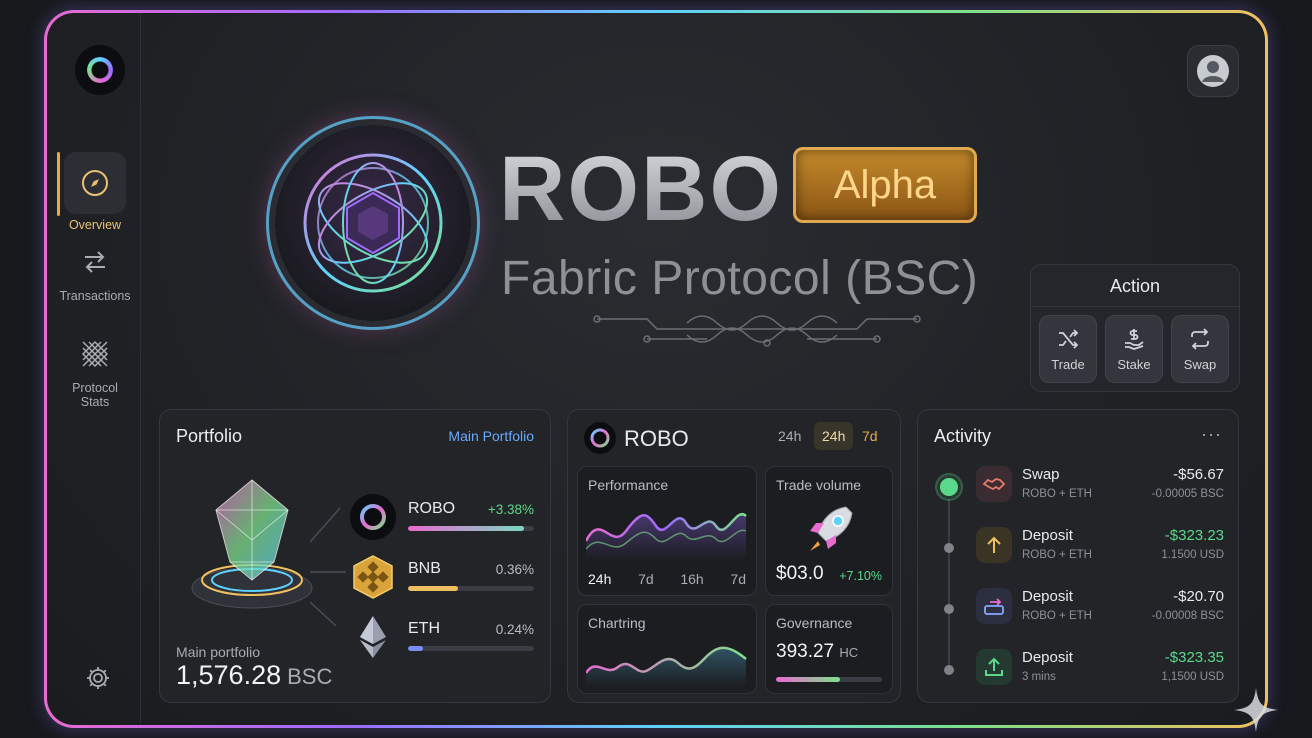 The width and height of the screenshot is (1312, 738). What do you see at coordinates (95, 183) in the screenshot?
I see `compass-icon` at bounding box center [95, 183].